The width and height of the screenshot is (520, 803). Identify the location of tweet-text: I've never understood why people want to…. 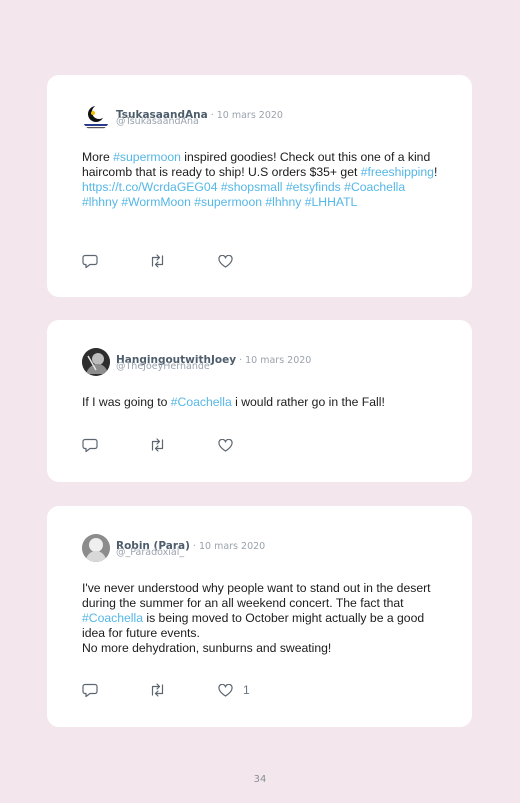
(262, 618).